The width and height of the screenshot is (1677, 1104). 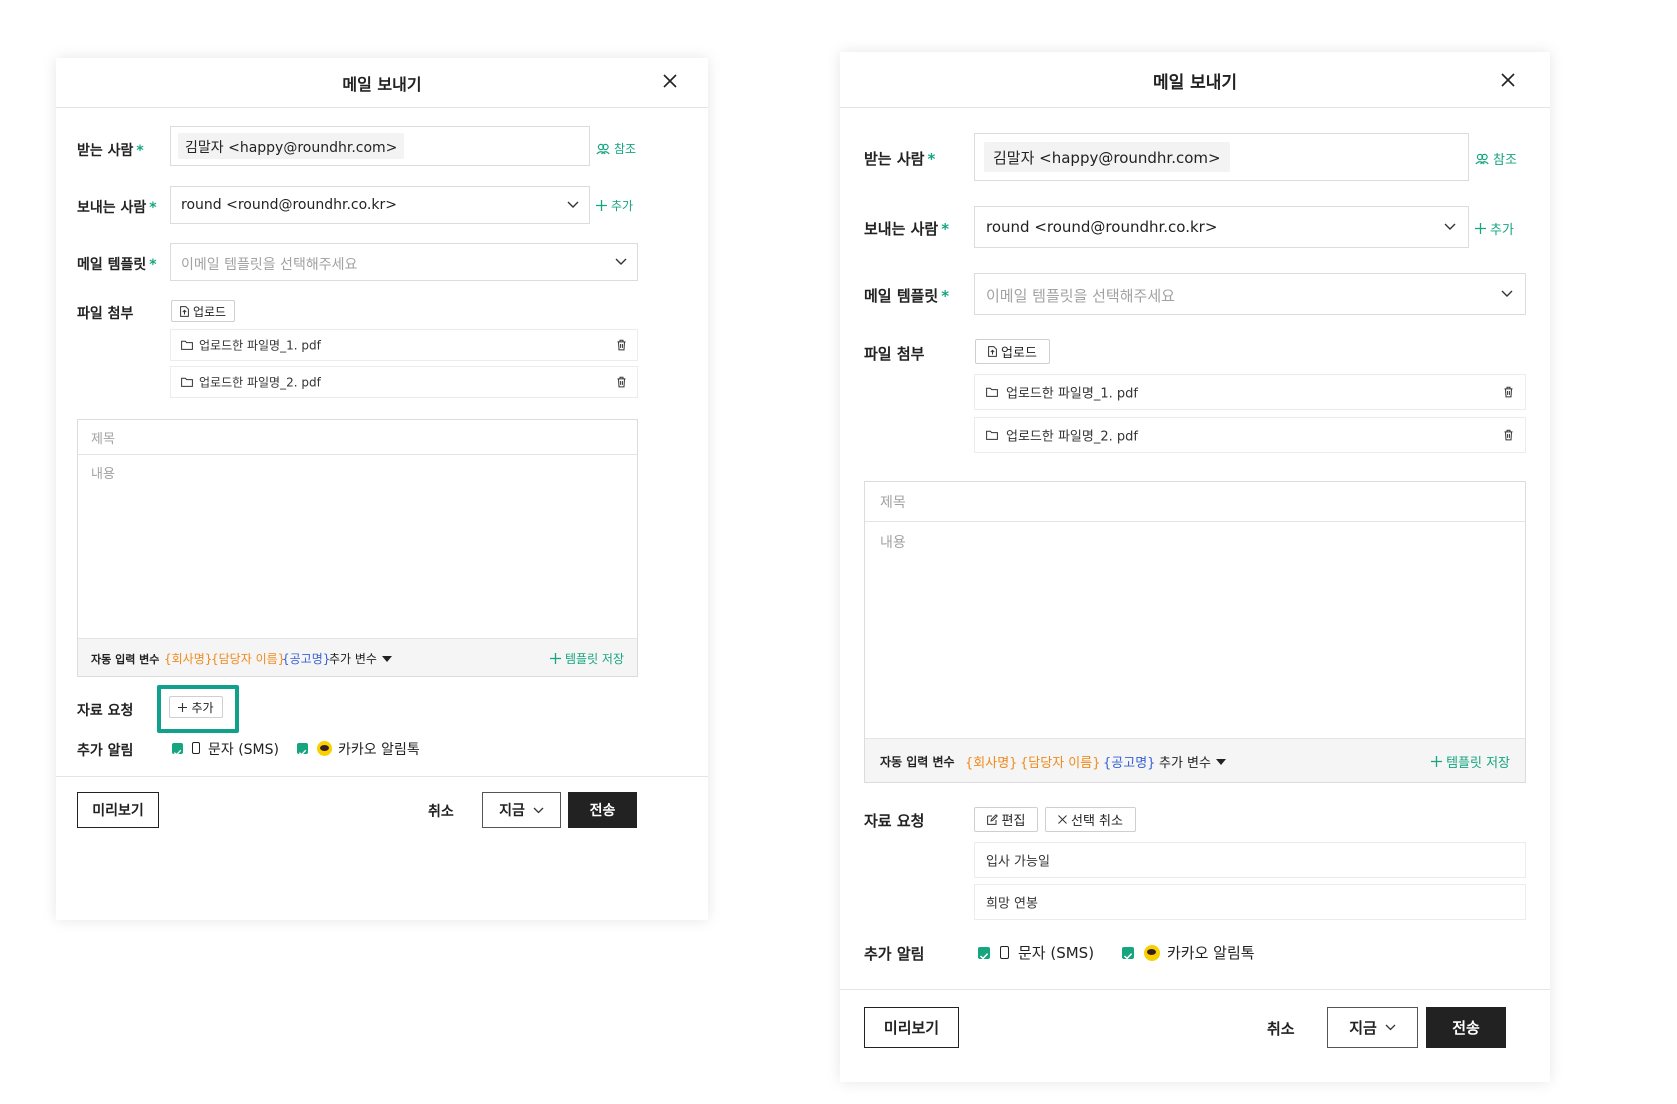 I want to click on deselect-request-button: 선택 취소, so click(x=1090, y=819).